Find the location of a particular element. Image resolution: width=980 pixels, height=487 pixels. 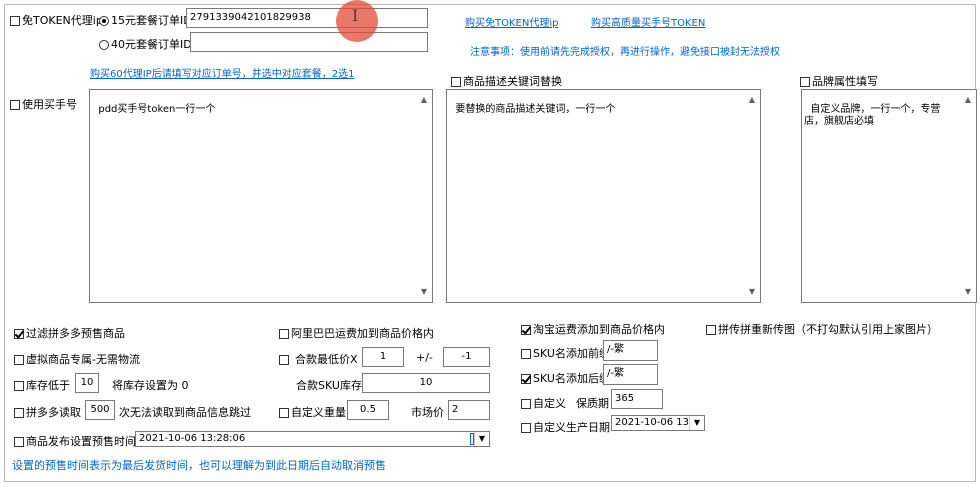

repost-img-checkbox: 拼传拼重新传图（不打勾默认引用上家图片） is located at coordinates (822, 329).